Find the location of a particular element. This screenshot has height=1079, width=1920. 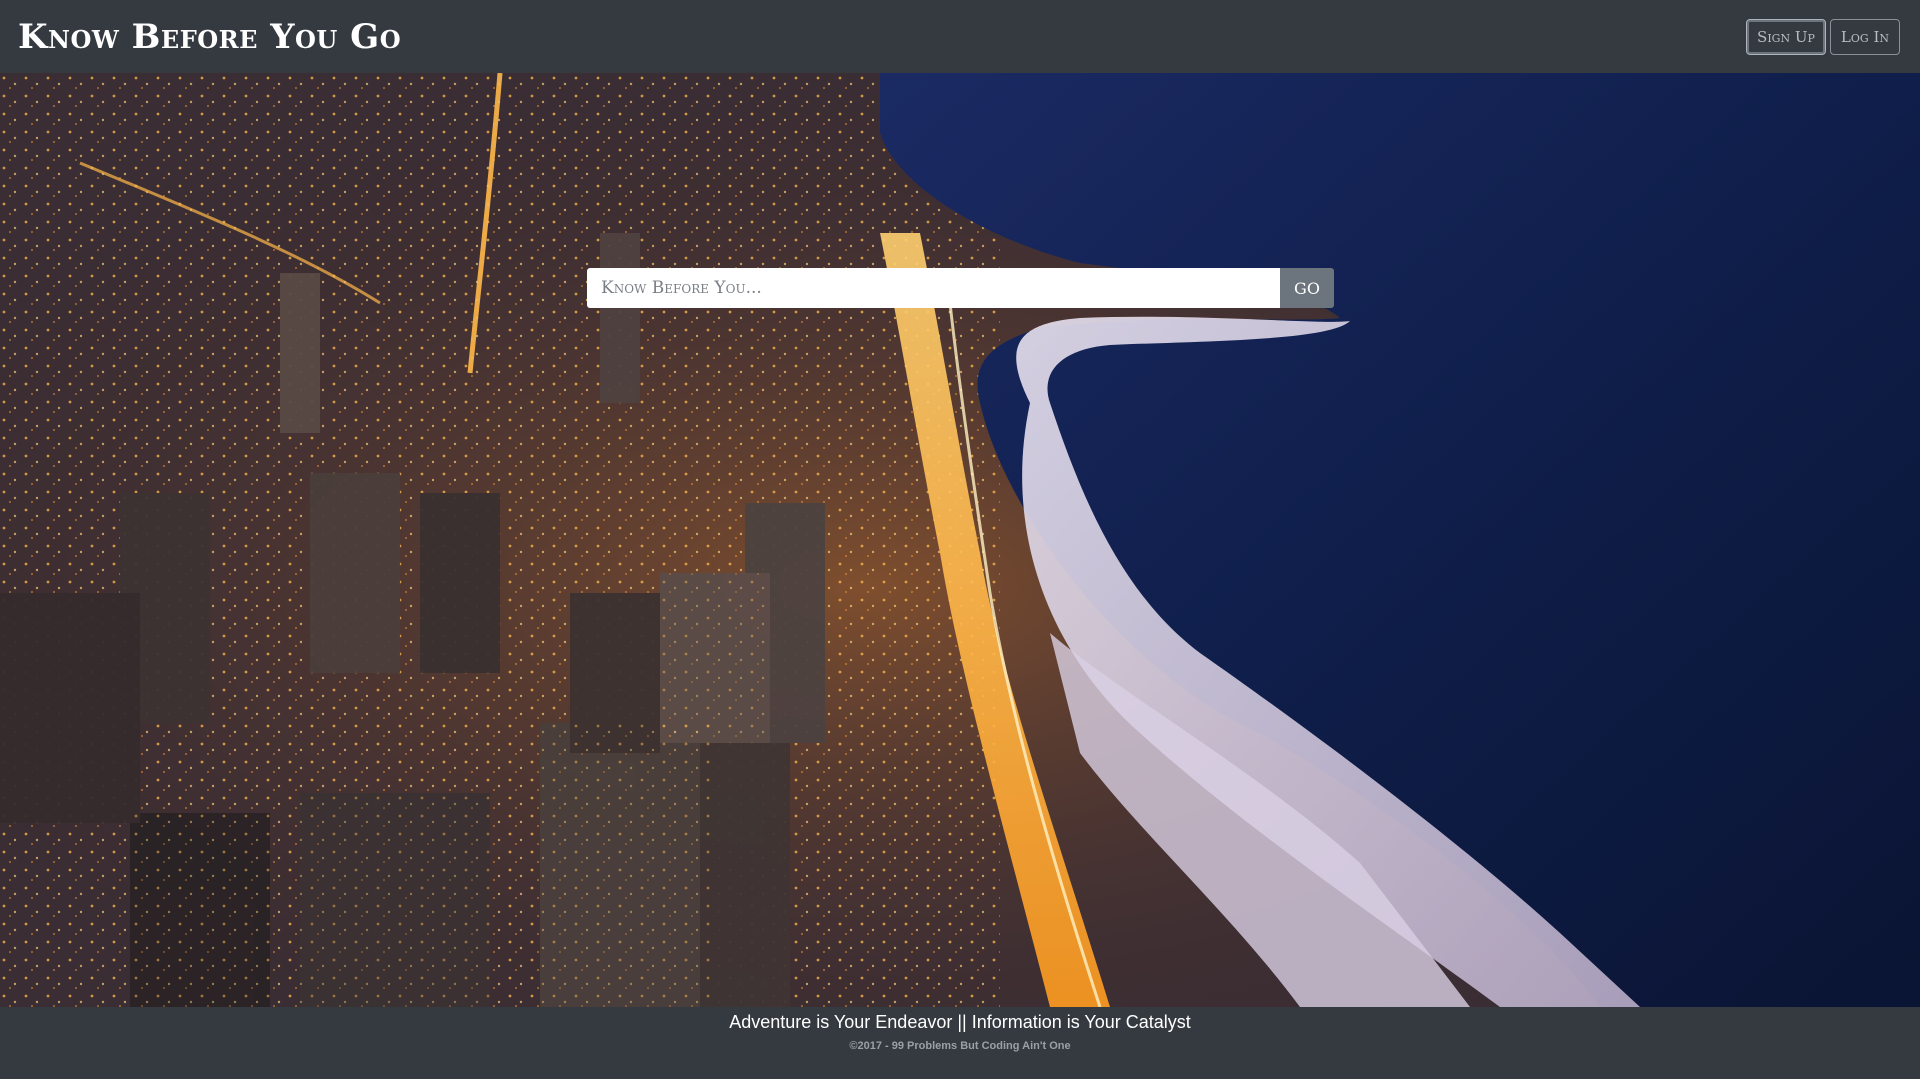

log-in-button: Log In is located at coordinates (1864, 36).